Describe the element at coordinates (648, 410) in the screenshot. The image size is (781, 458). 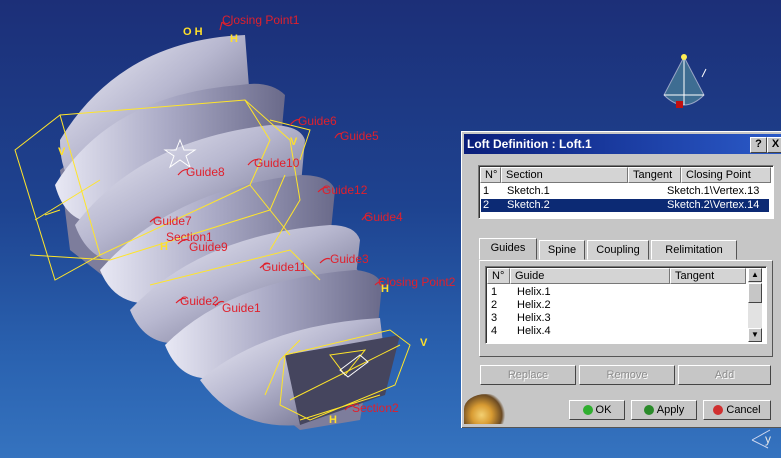
I see `apply-icon` at that location.